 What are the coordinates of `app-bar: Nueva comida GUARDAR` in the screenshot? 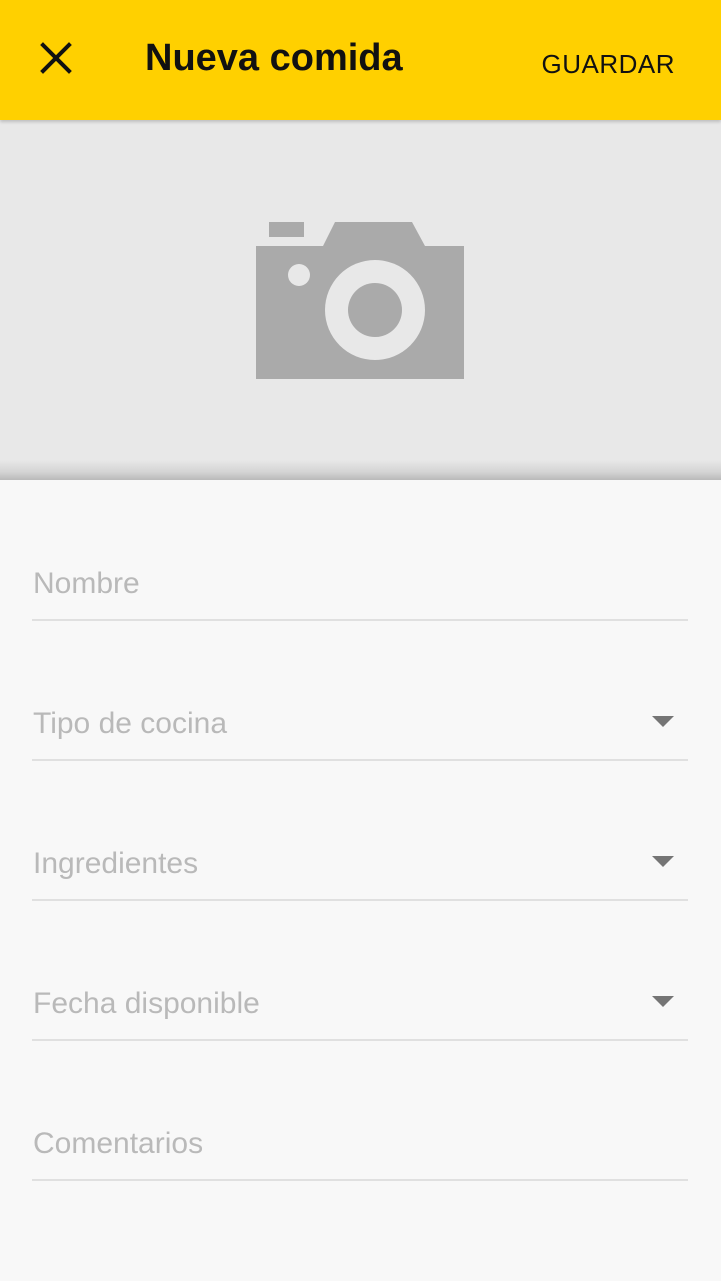 It's located at (360, 60).